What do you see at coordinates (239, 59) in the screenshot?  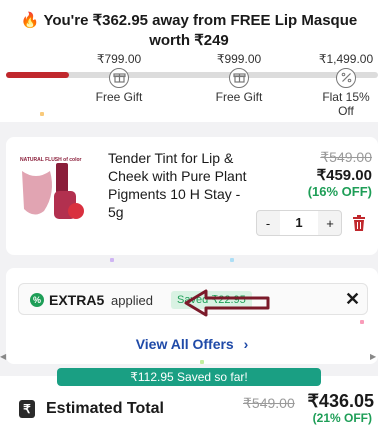 I see `milestone-price: ₹999.00` at bounding box center [239, 59].